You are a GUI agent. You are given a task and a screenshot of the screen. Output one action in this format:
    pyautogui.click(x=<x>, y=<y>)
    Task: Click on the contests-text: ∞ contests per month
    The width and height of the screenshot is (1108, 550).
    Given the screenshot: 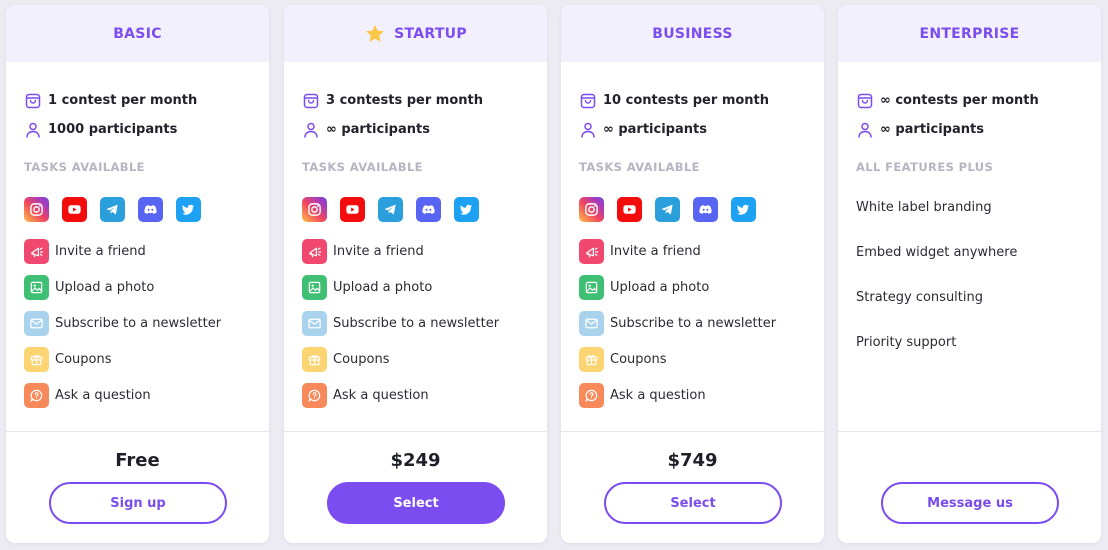 What is the action you would take?
    pyautogui.click(x=959, y=100)
    